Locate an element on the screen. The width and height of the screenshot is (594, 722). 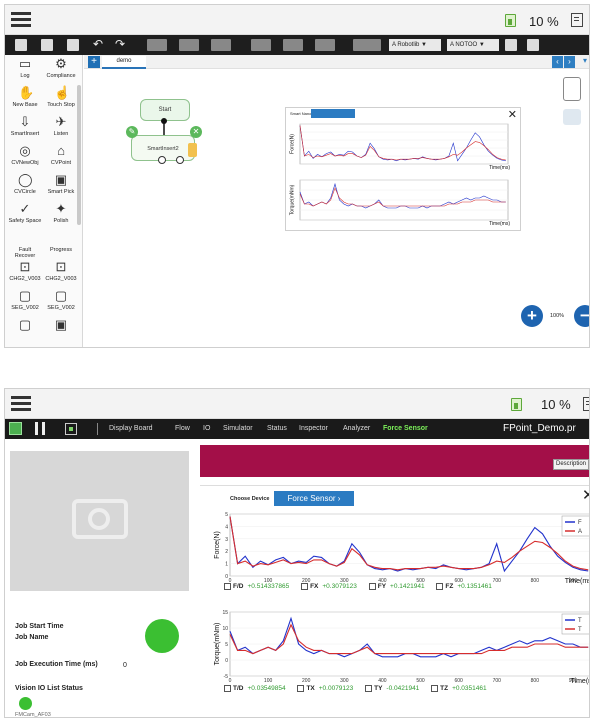
readout-key: TX is located at coordinates (310, 689).